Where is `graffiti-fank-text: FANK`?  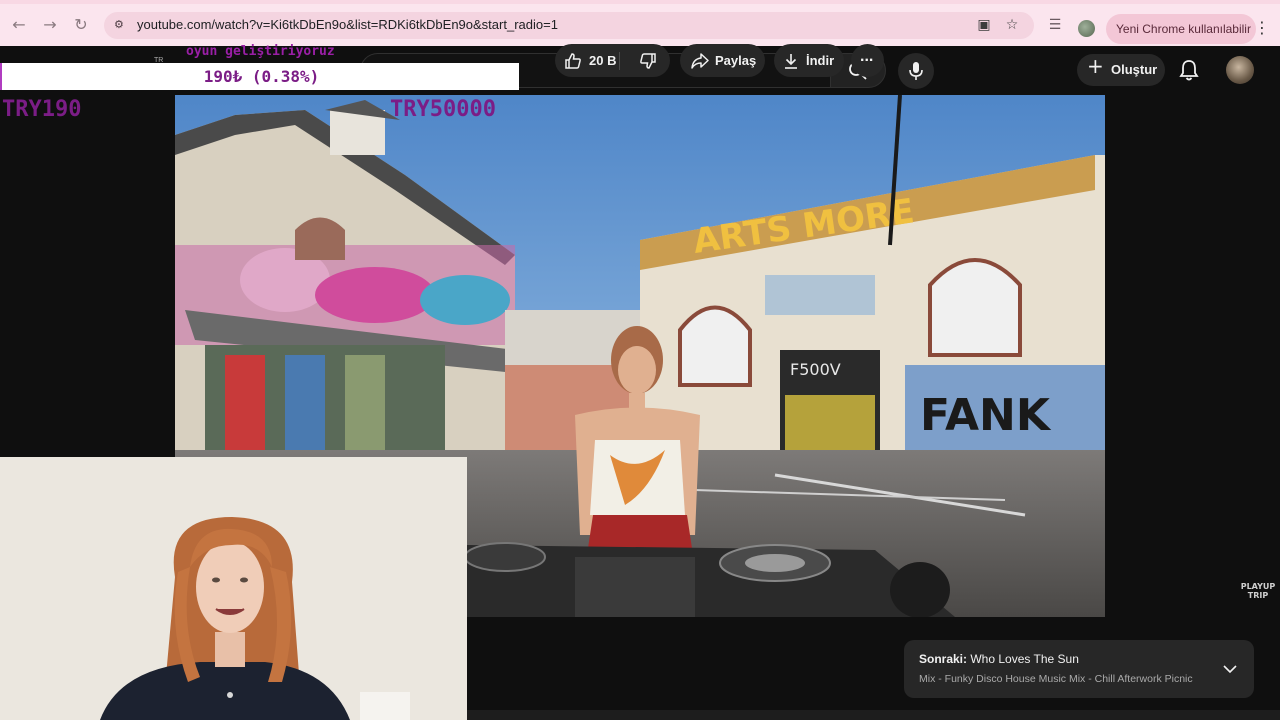
graffiti-fank-text: FANK is located at coordinates (986, 415).